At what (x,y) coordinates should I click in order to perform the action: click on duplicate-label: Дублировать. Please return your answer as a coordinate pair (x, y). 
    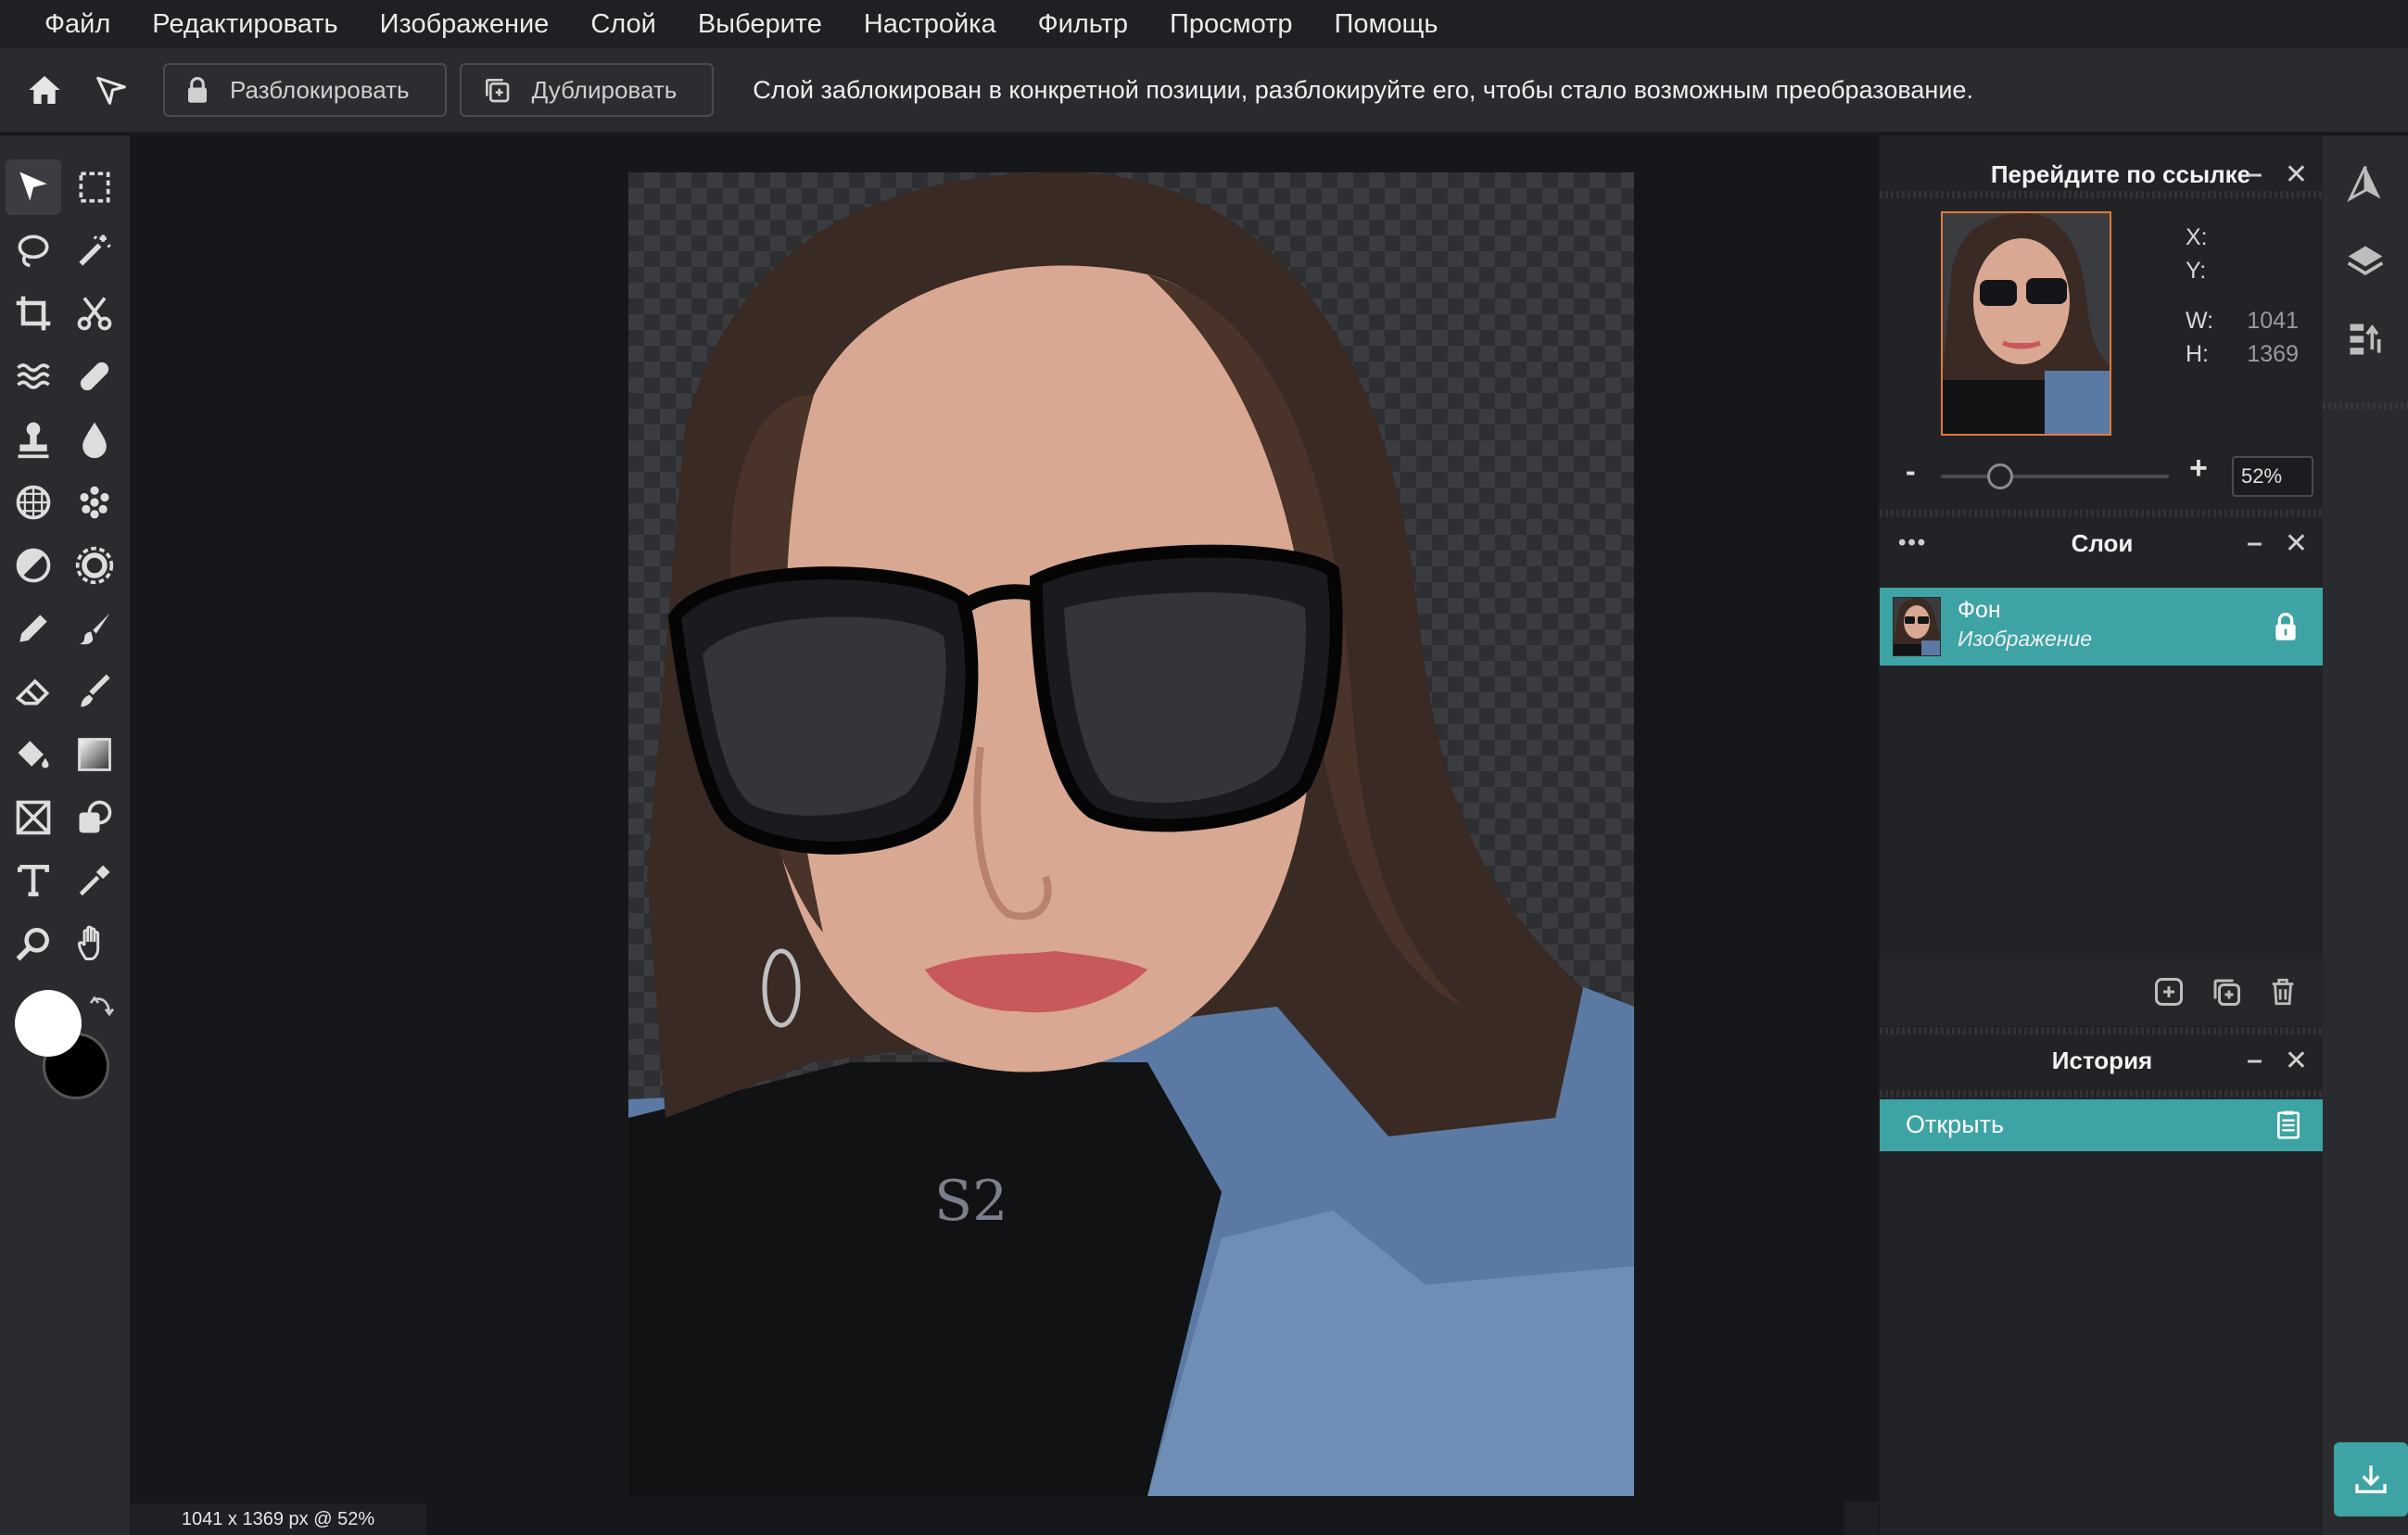
    Looking at the image, I should click on (604, 89).